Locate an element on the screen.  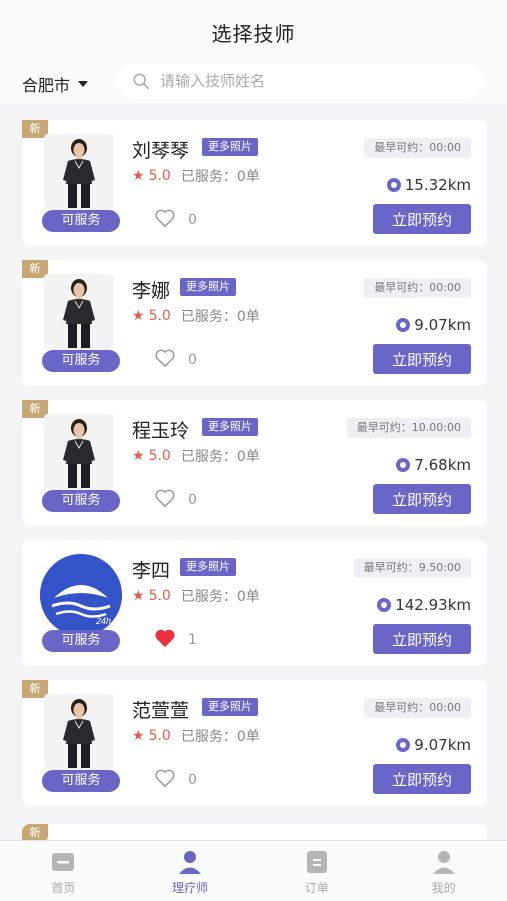
therapist-name: 范萱萱 is located at coordinates (161, 711).